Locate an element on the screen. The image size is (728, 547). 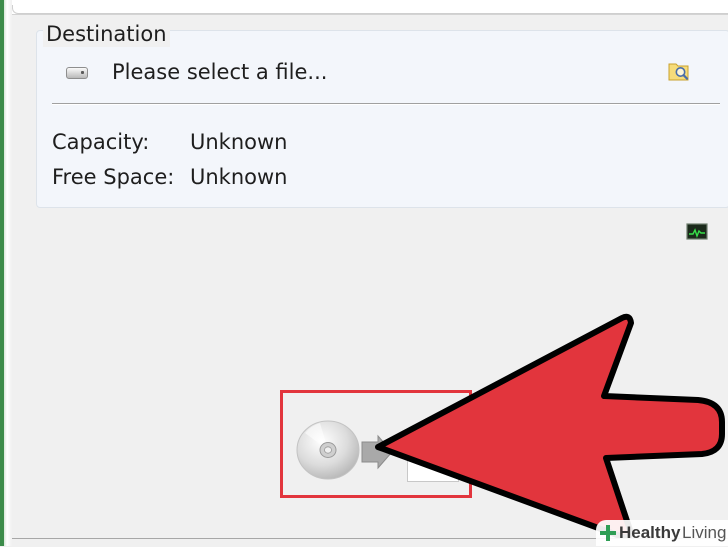
destination-legend: Destination is located at coordinates (106, 34).